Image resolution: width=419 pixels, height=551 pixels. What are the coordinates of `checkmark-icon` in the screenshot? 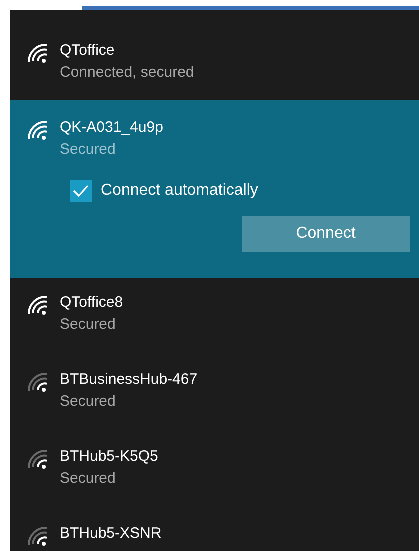 It's located at (81, 191).